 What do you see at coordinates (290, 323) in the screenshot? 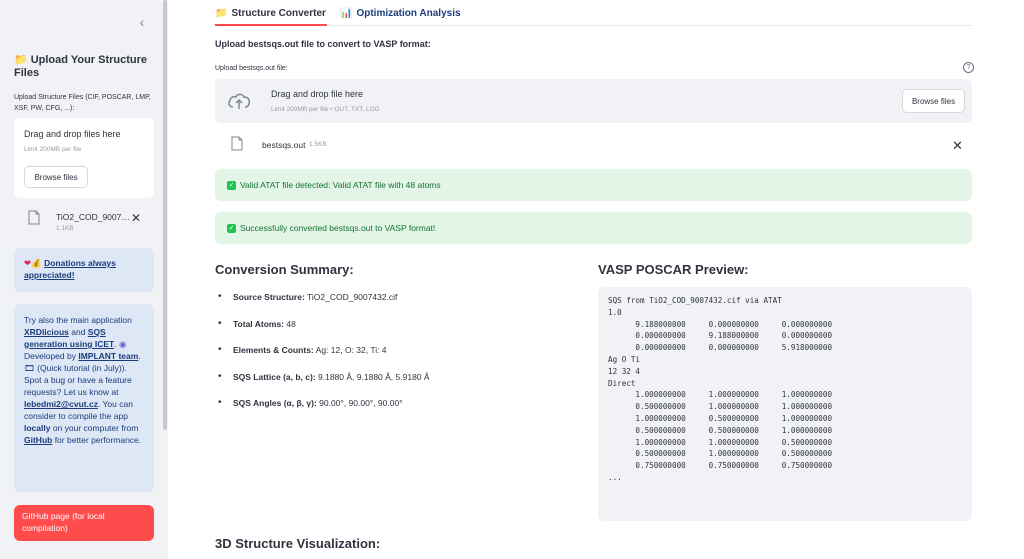
I see `summary-value: 48` at bounding box center [290, 323].